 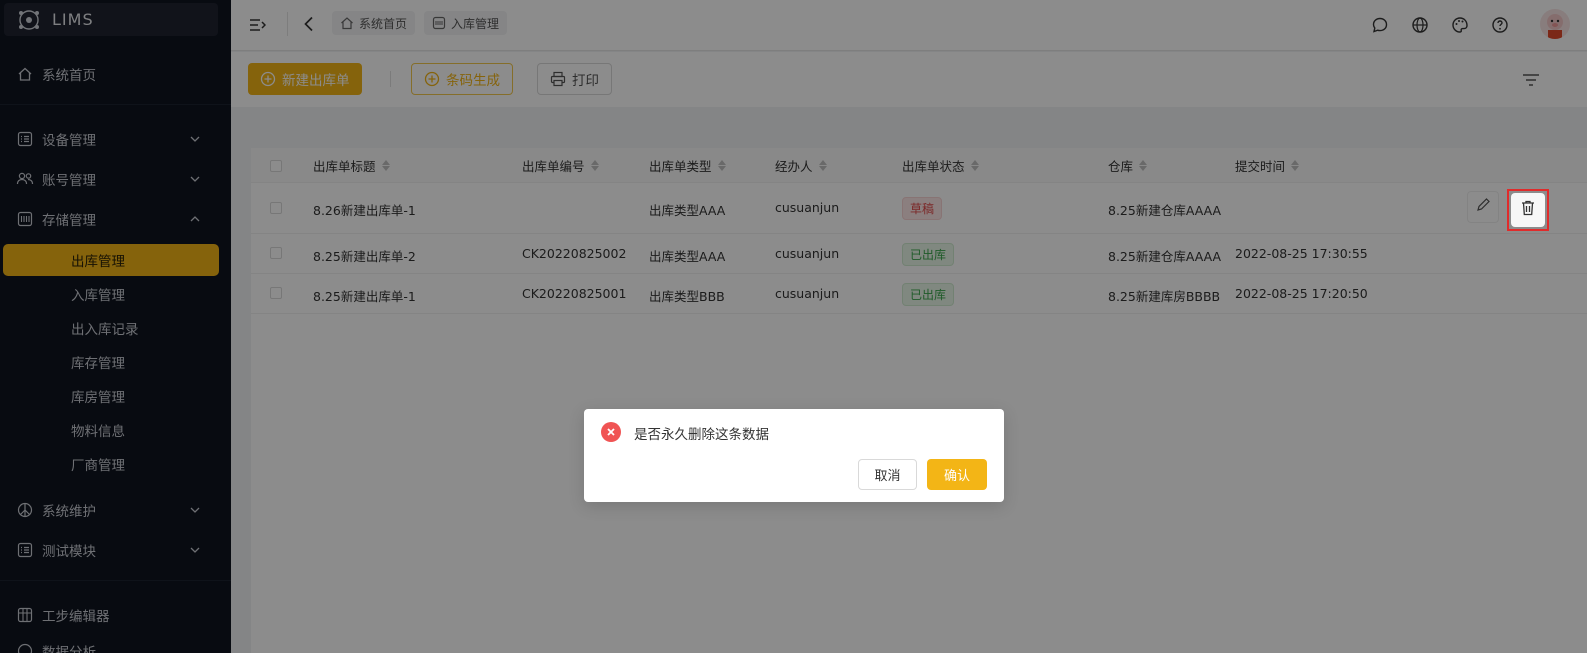 I want to click on confirm-button: 确认, so click(x=957, y=474).